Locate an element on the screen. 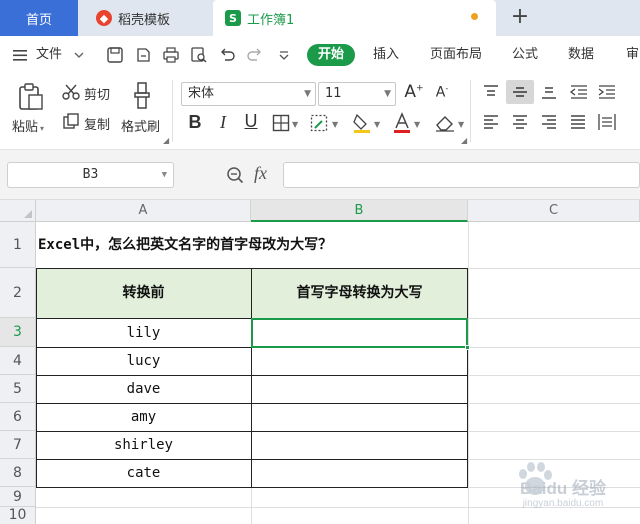 This screenshot has height=524, width=640. menu-file: 文件 is located at coordinates (49, 55).